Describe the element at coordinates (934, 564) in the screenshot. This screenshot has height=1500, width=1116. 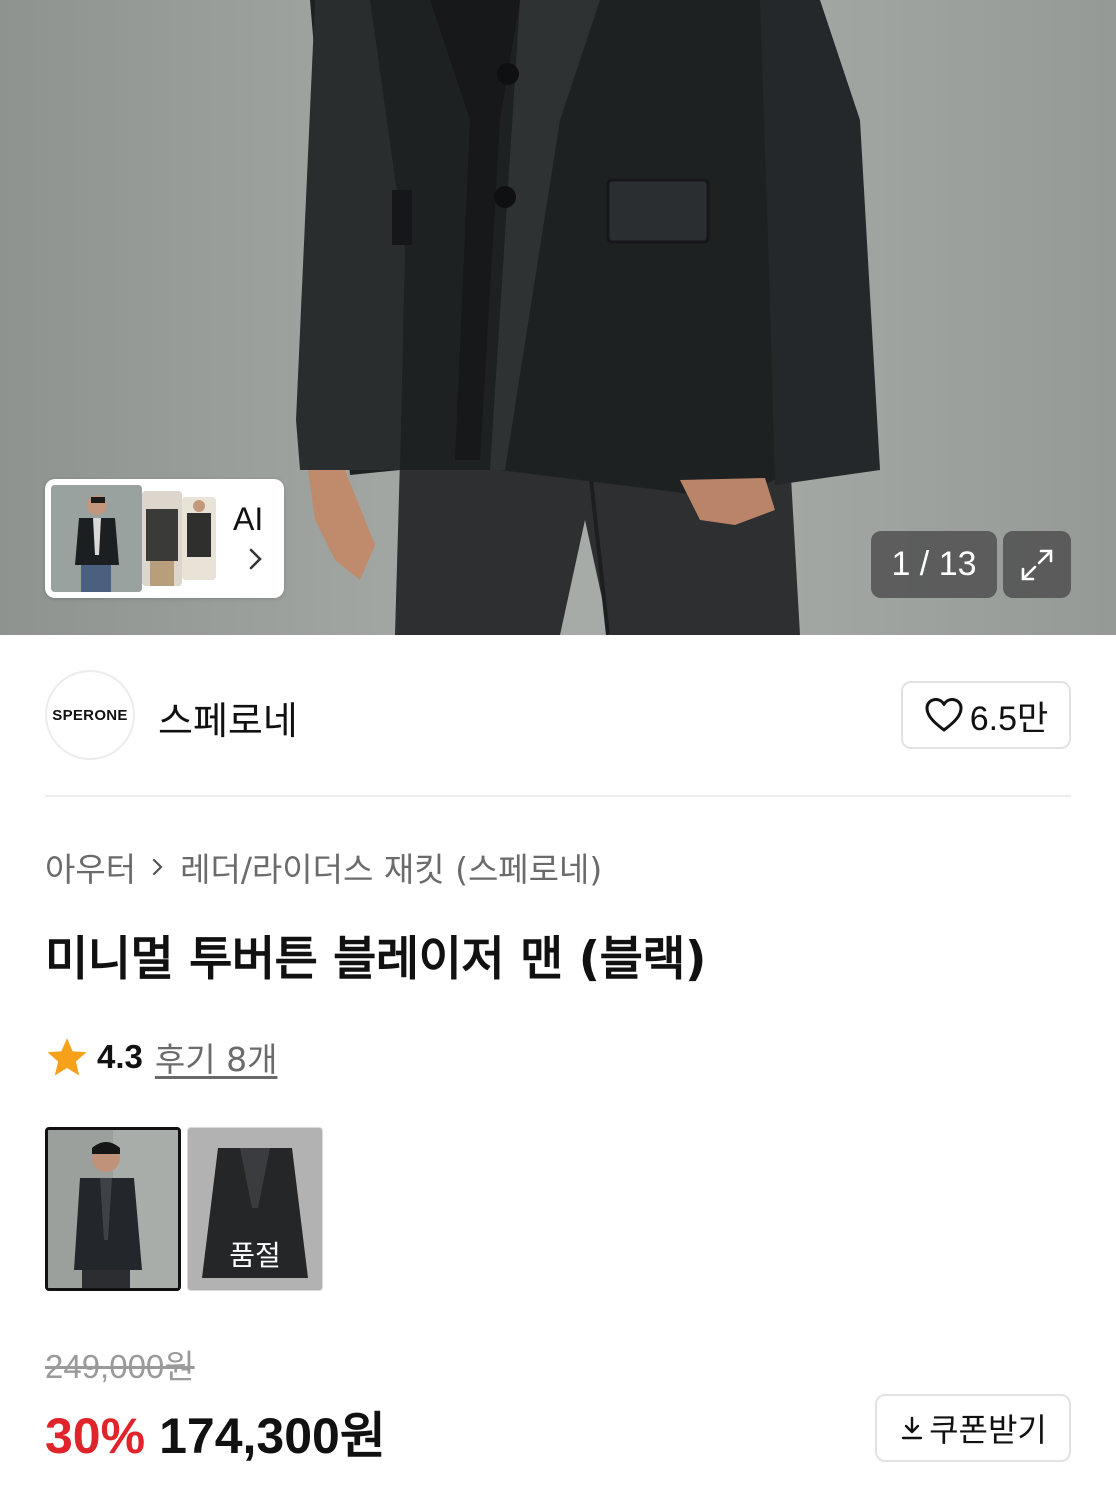
I see `image-counter: 1 / 13` at that location.